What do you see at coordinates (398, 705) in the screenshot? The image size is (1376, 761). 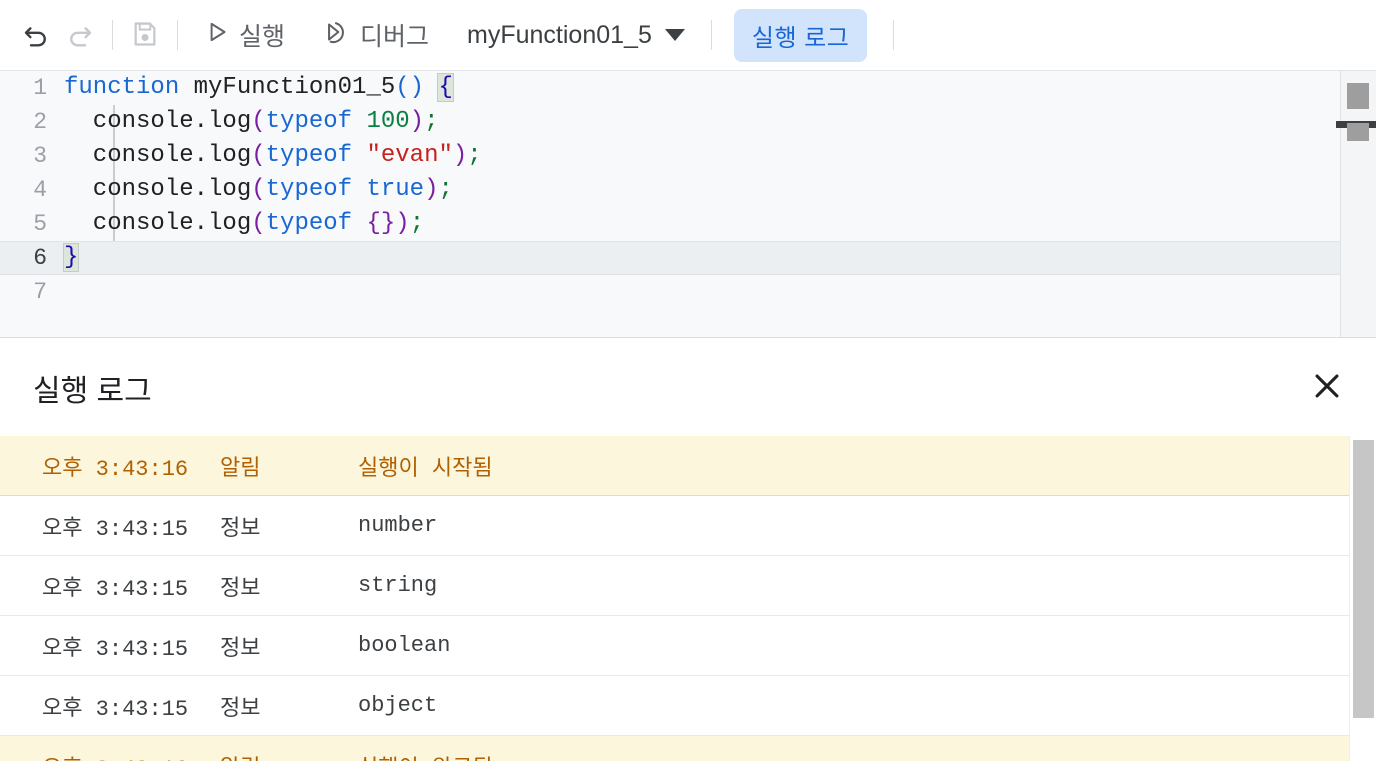 I see `log-message: object` at bounding box center [398, 705].